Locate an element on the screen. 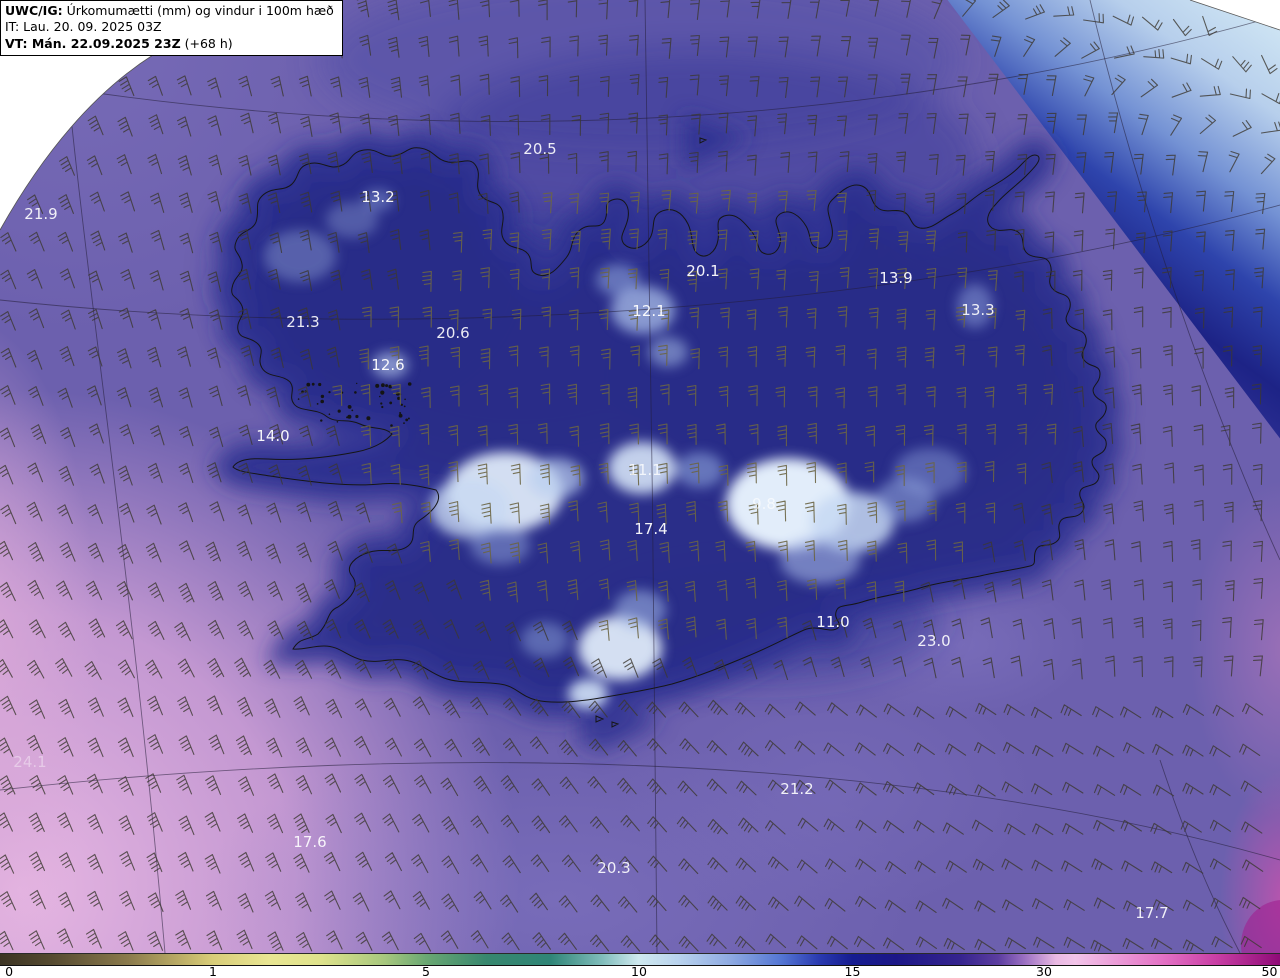 The image size is (1280, 978). precip-value-label: 13.9 is located at coordinates (895, 278).